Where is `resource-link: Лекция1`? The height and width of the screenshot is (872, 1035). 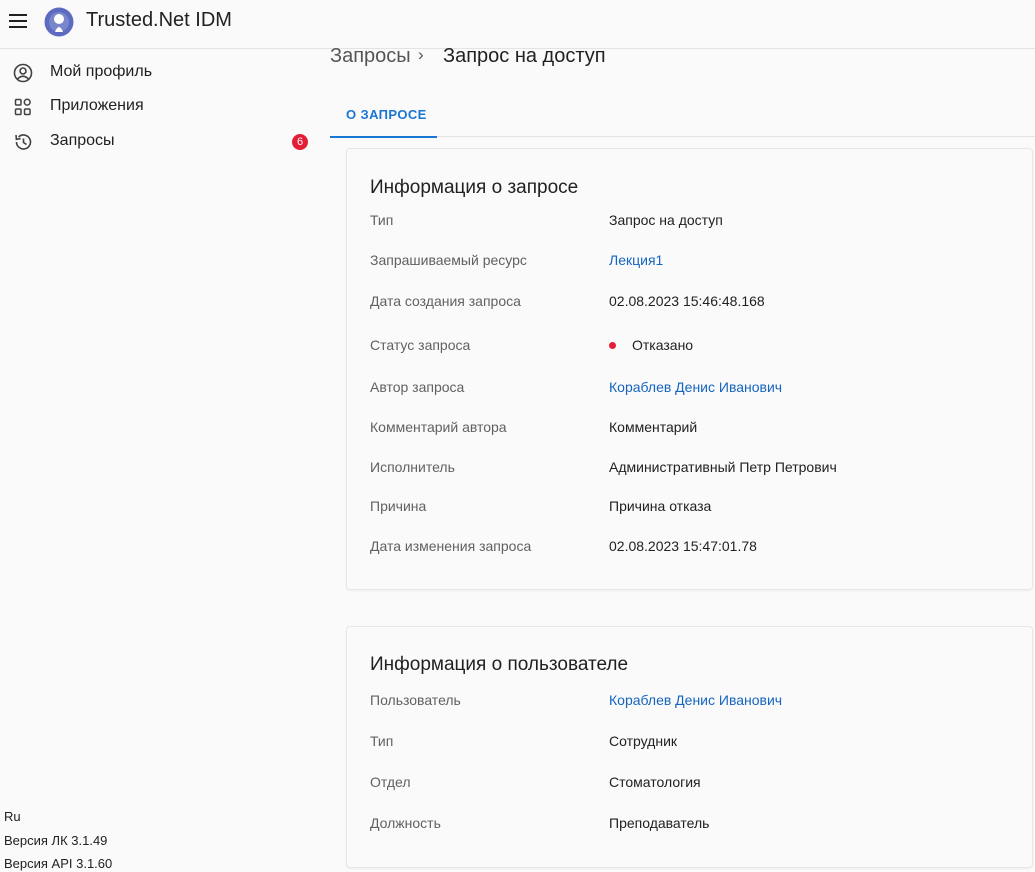 resource-link: Лекция1 is located at coordinates (636, 260).